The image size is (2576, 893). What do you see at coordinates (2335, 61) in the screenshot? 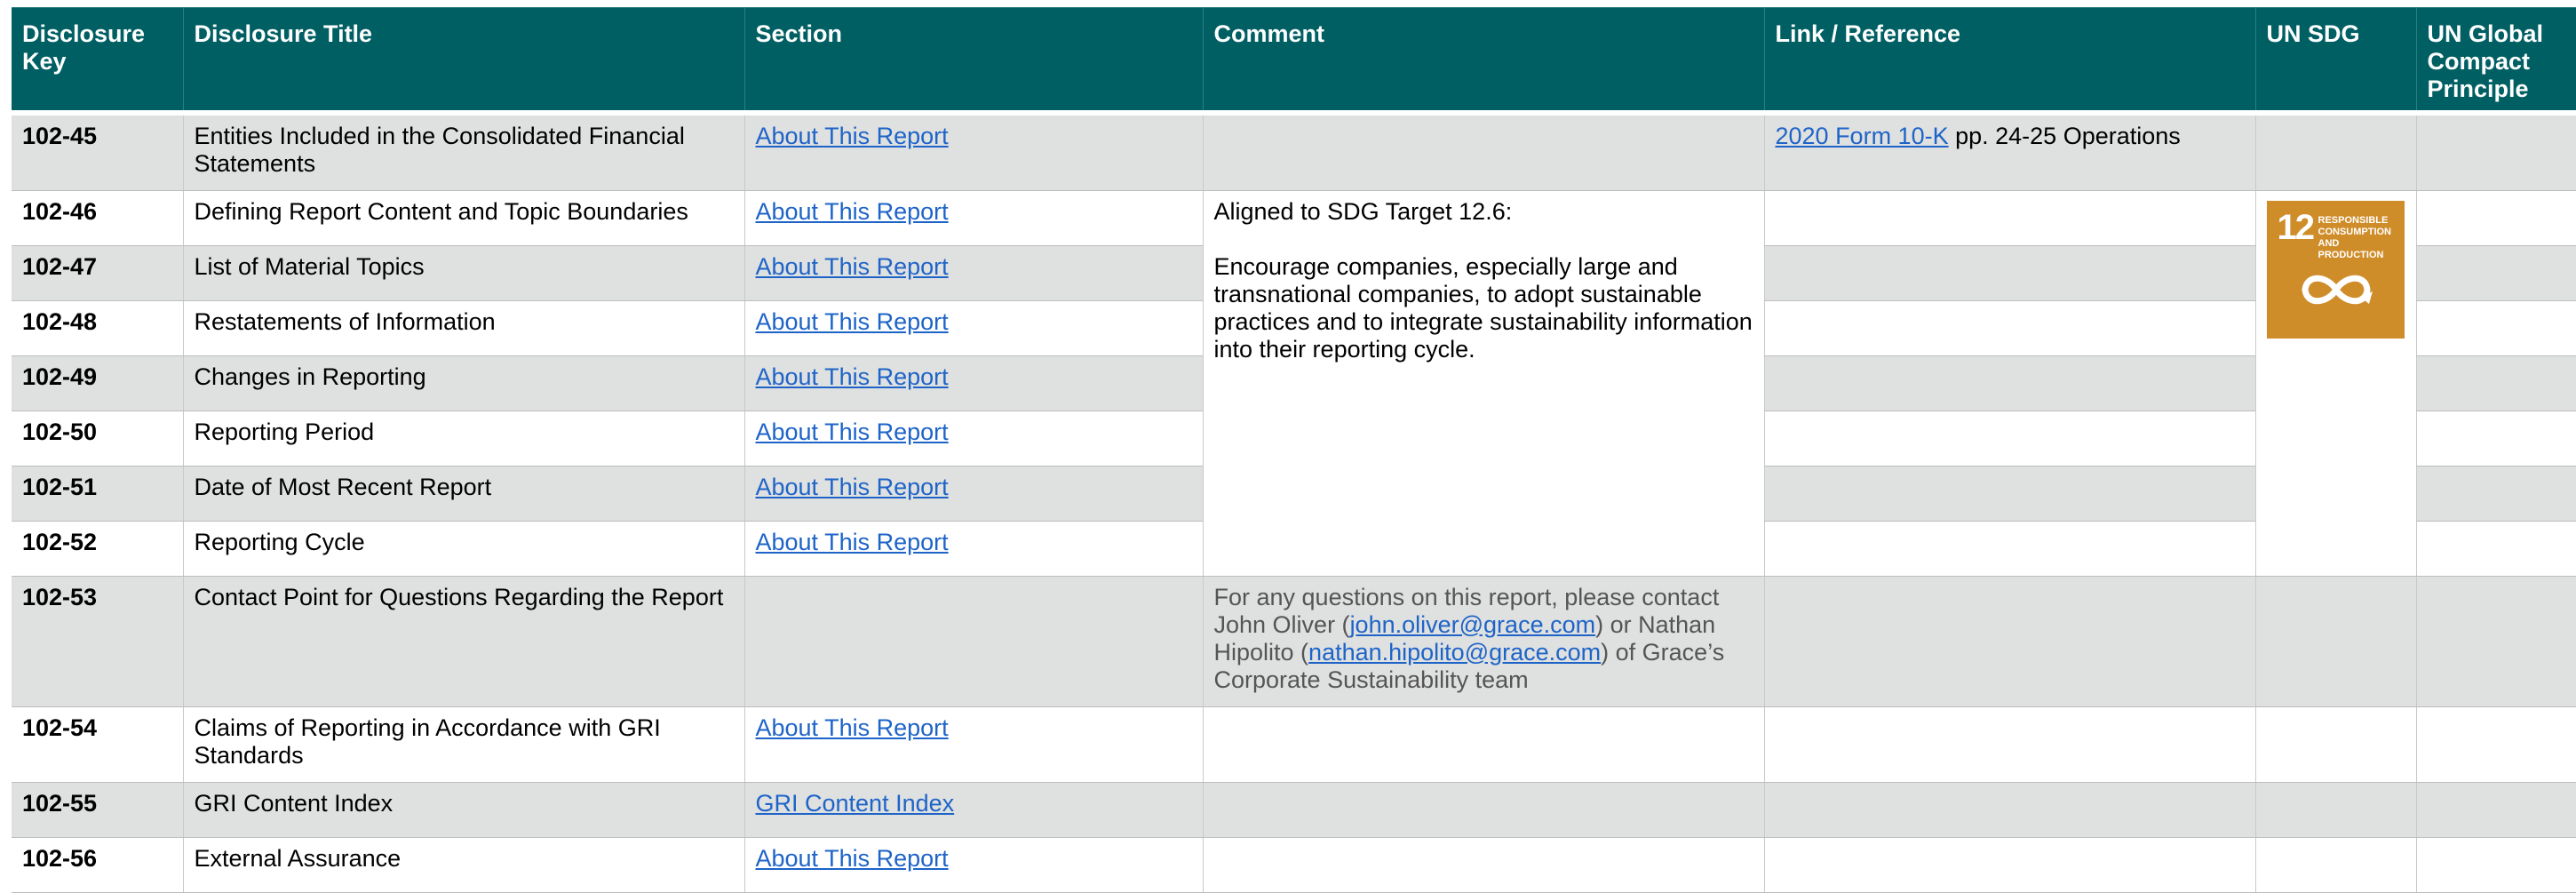
I see `header-un-sdg: UN SDG` at bounding box center [2335, 61].